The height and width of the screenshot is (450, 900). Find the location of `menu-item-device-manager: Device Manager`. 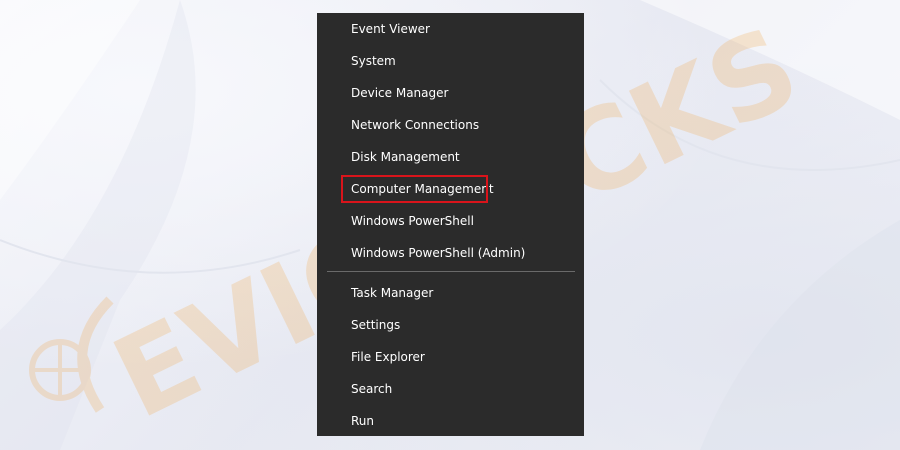

menu-item-device-manager: Device Manager is located at coordinates (450, 93).